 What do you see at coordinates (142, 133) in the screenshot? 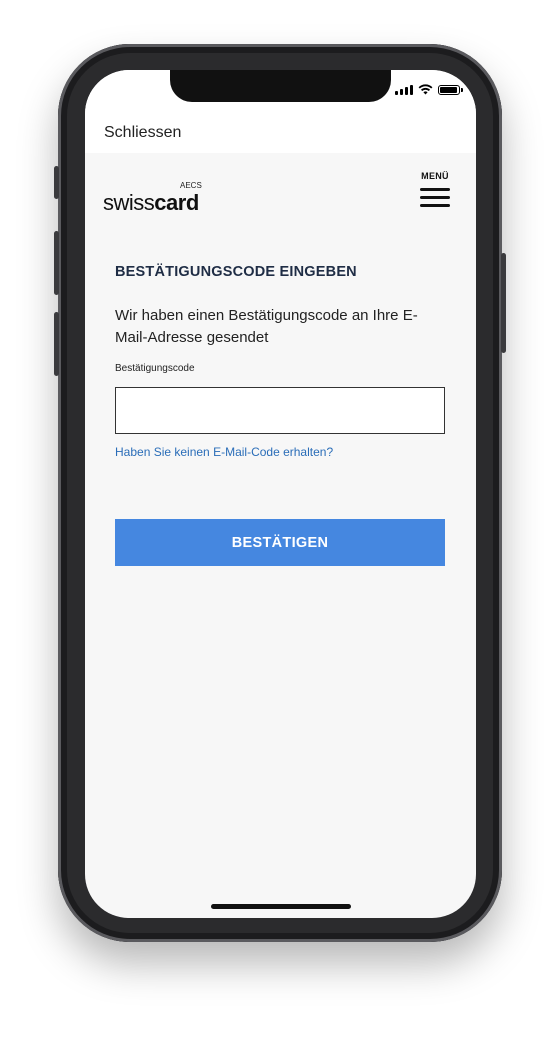
I see `close-link: Schliessen` at bounding box center [142, 133].